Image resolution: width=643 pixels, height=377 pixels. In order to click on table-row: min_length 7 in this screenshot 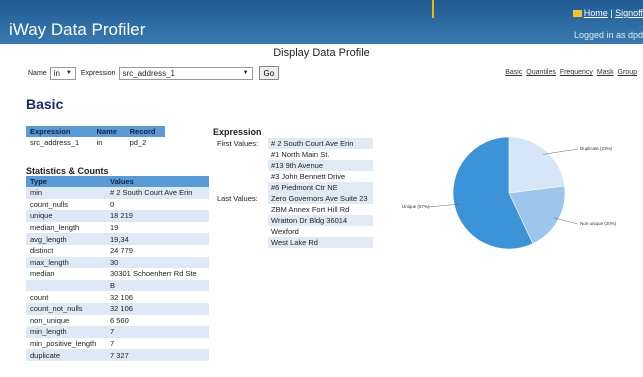, I will do `click(117, 332)`.